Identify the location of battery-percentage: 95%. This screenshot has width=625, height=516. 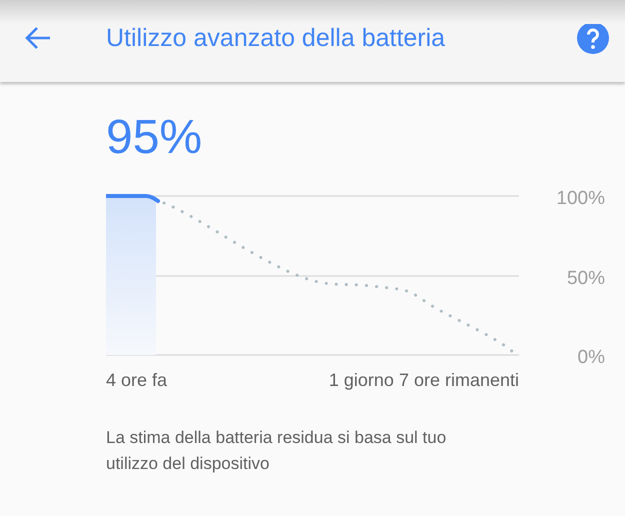
(155, 138).